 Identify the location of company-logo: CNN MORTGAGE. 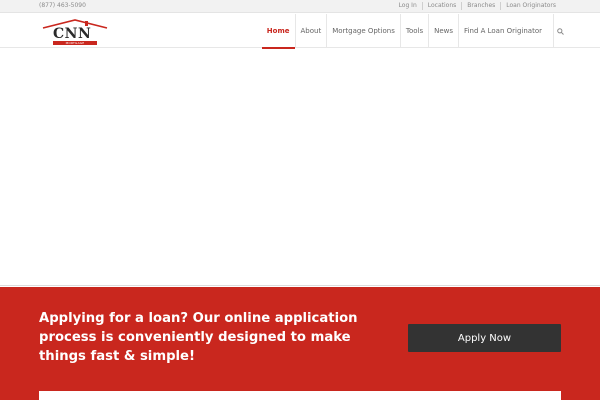
(75, 32).